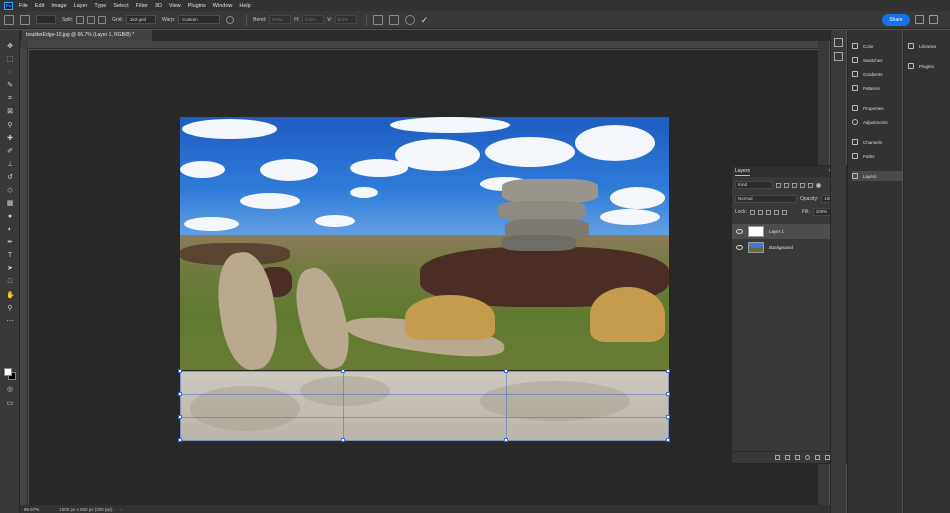 The height and width of the screenshot is (513, 950). Describe the element at coordinates (754, 185) in the screenshot. I see `filter-kind-dropdown: Kind` at that location.